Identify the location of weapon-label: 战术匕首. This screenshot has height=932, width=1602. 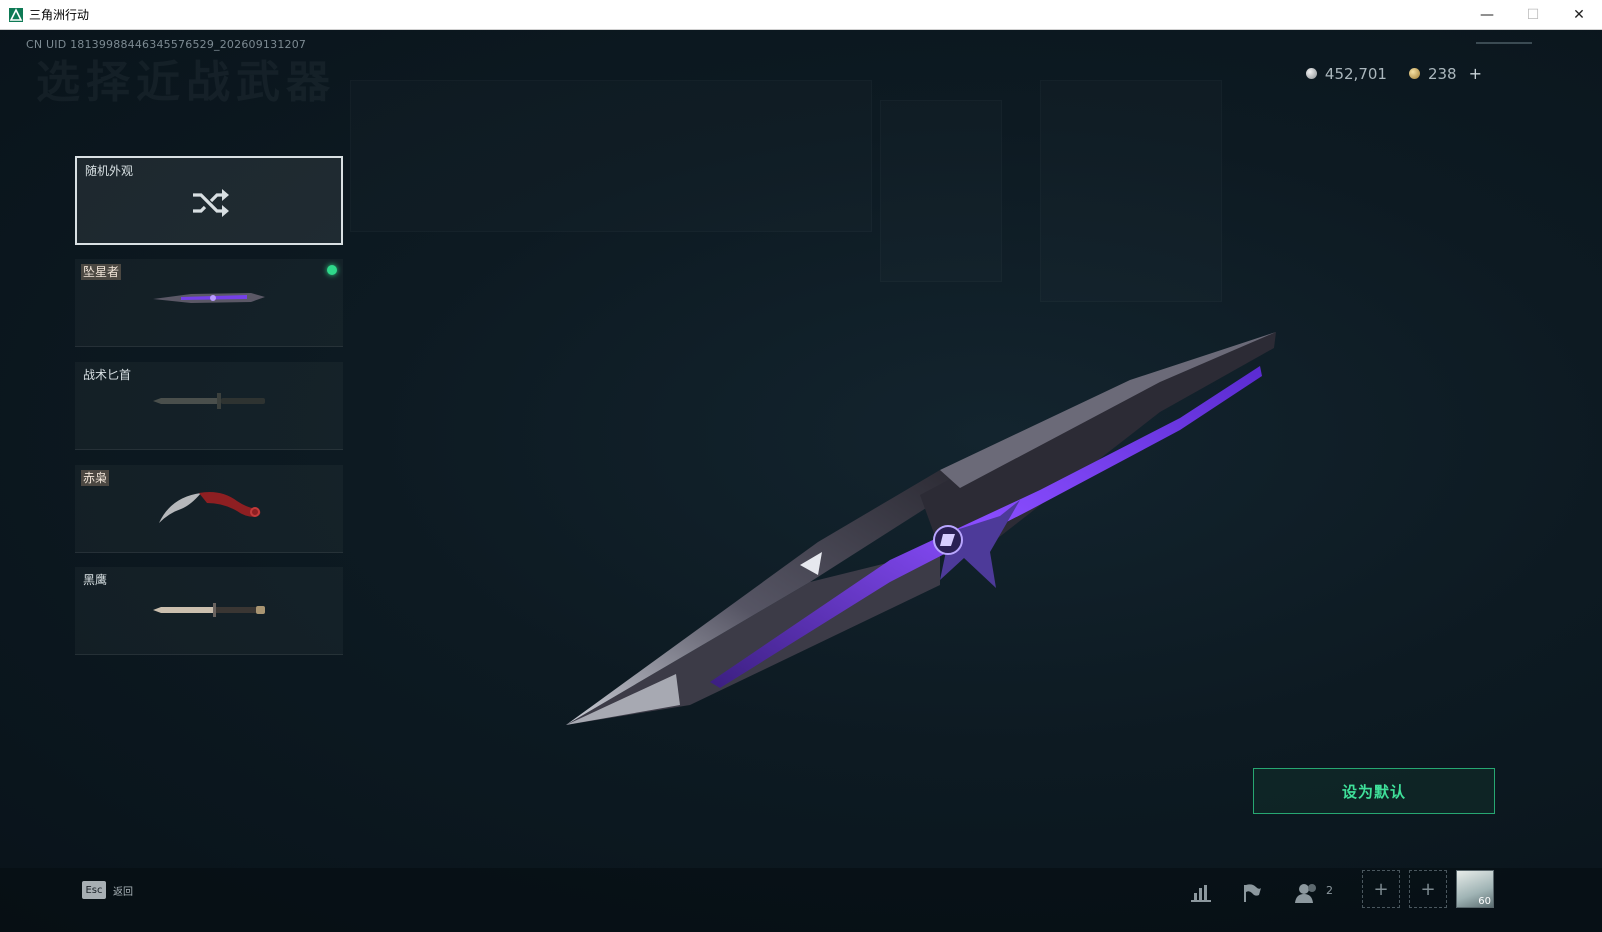
(107, 375).